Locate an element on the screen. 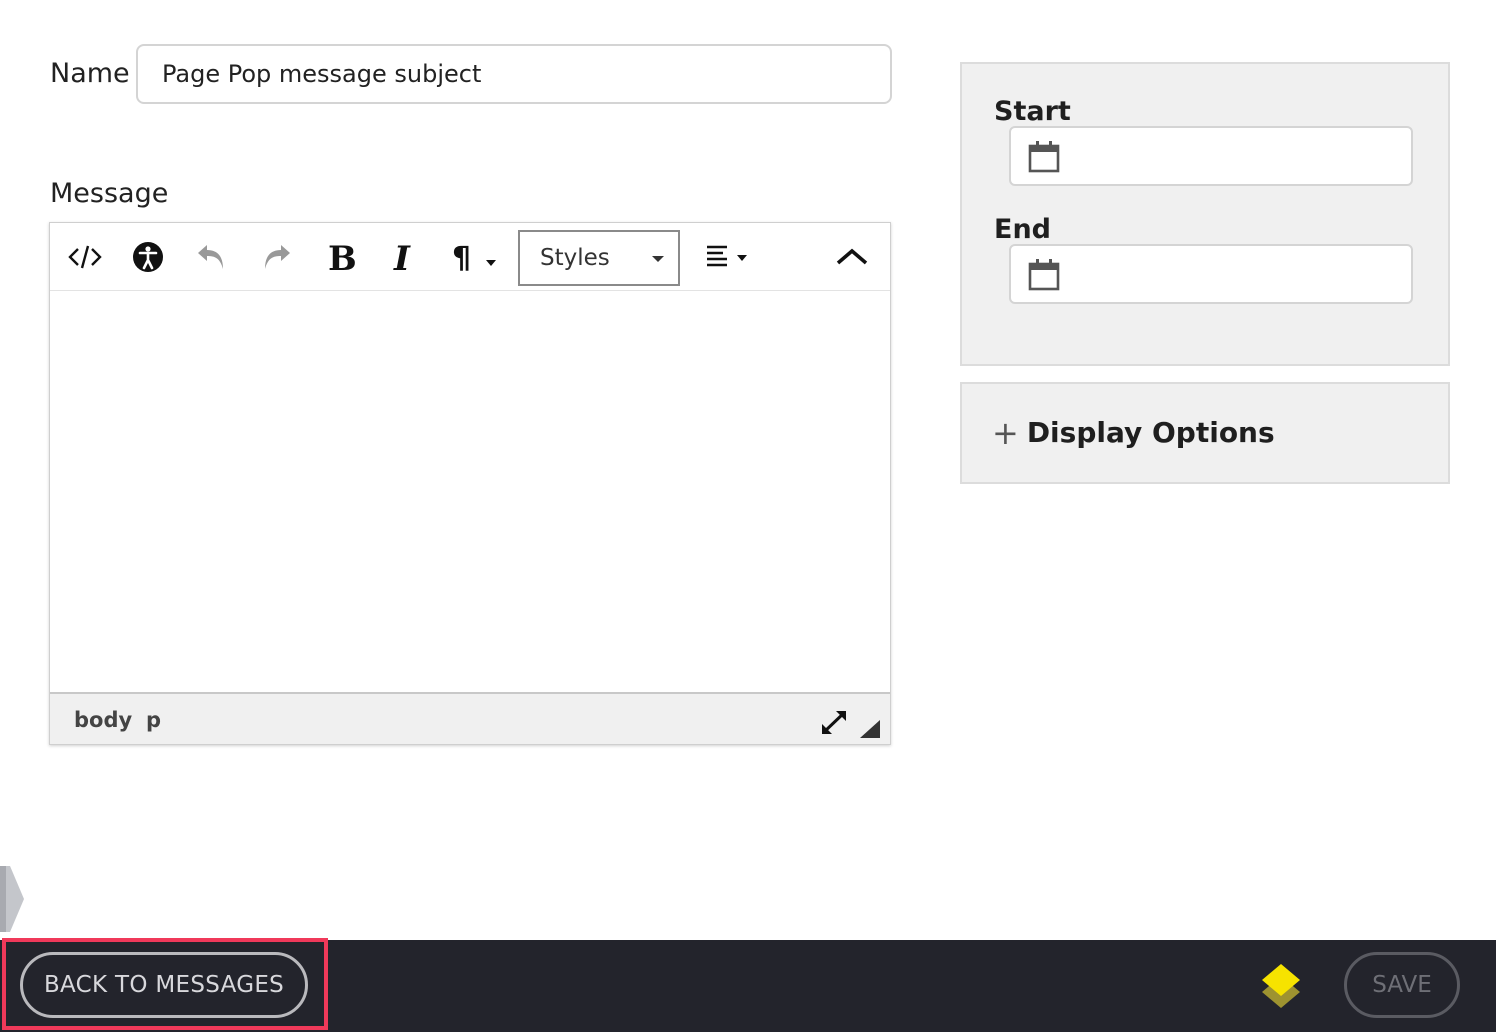 The height and width of the screenshot is (1032, 1496). schedule-panel: Start End is located at coordinates (1205, 214).